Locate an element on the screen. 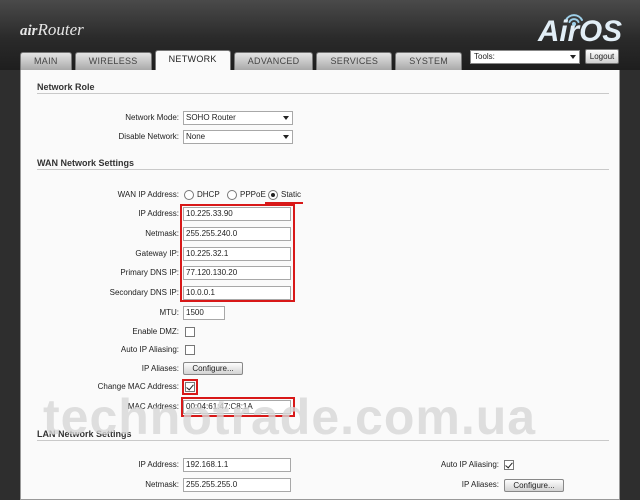 This screenshot has width=640, height=500. tab-wireless: WIRELESS is located at coordinates (113, 61).